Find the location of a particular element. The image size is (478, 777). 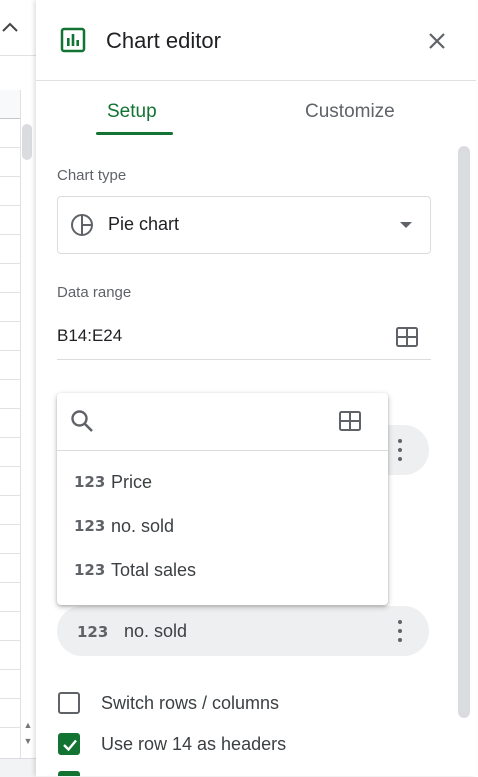

tab-setup: Setup is located at coordinates (132, 112).